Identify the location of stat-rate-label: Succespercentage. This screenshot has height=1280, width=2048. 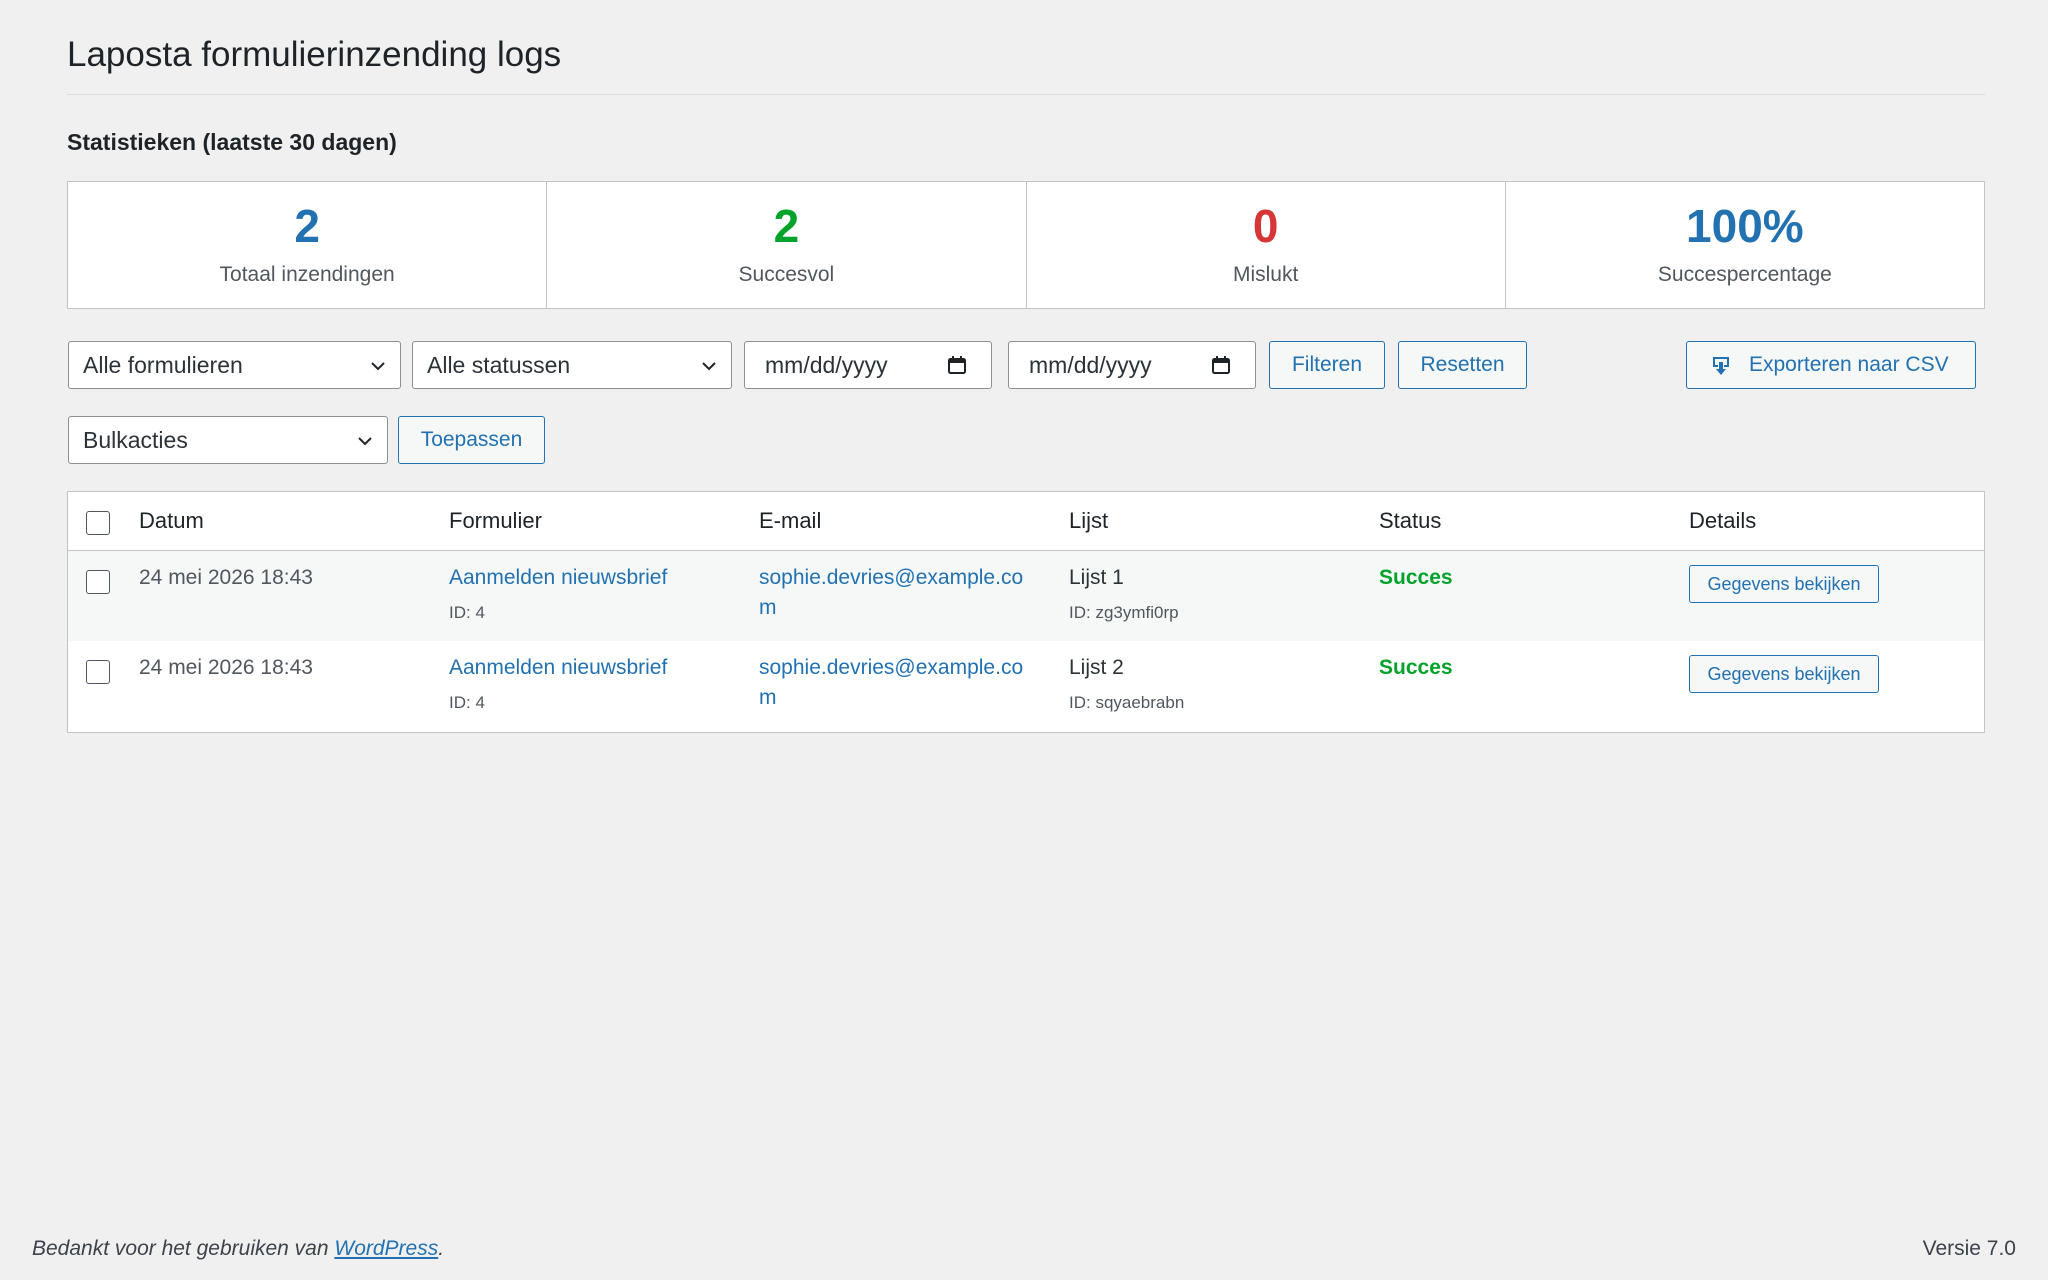
(1744, 274).